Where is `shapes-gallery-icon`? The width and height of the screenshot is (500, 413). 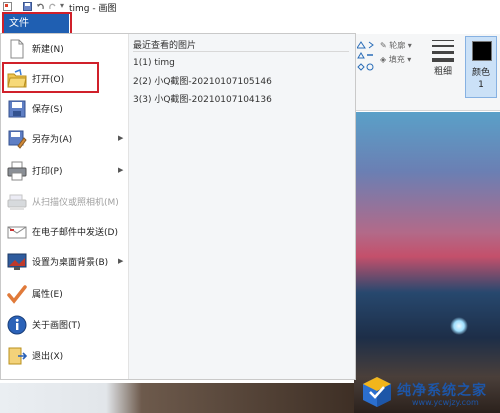
shapes-gallery-icon is located at coordinates (366, 60).